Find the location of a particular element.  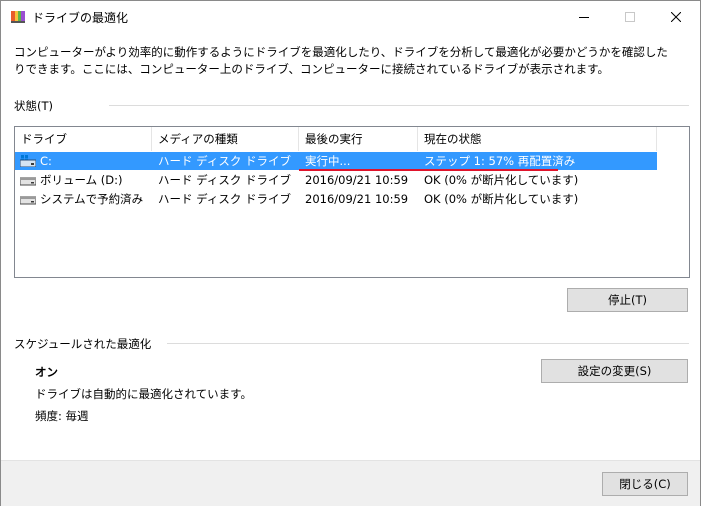

minimize-icon is located at coordinates (584, 17).